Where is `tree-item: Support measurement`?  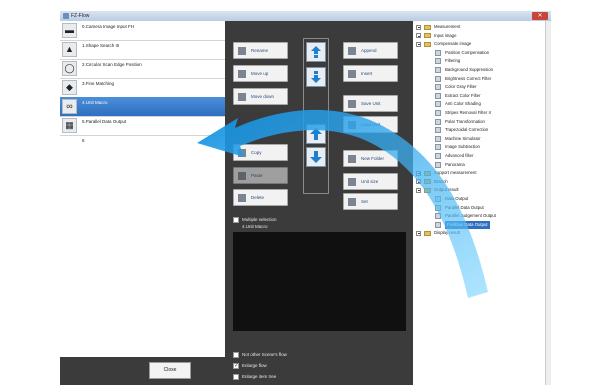 tree-item: Support measurement is located at coordinates (455, 173).